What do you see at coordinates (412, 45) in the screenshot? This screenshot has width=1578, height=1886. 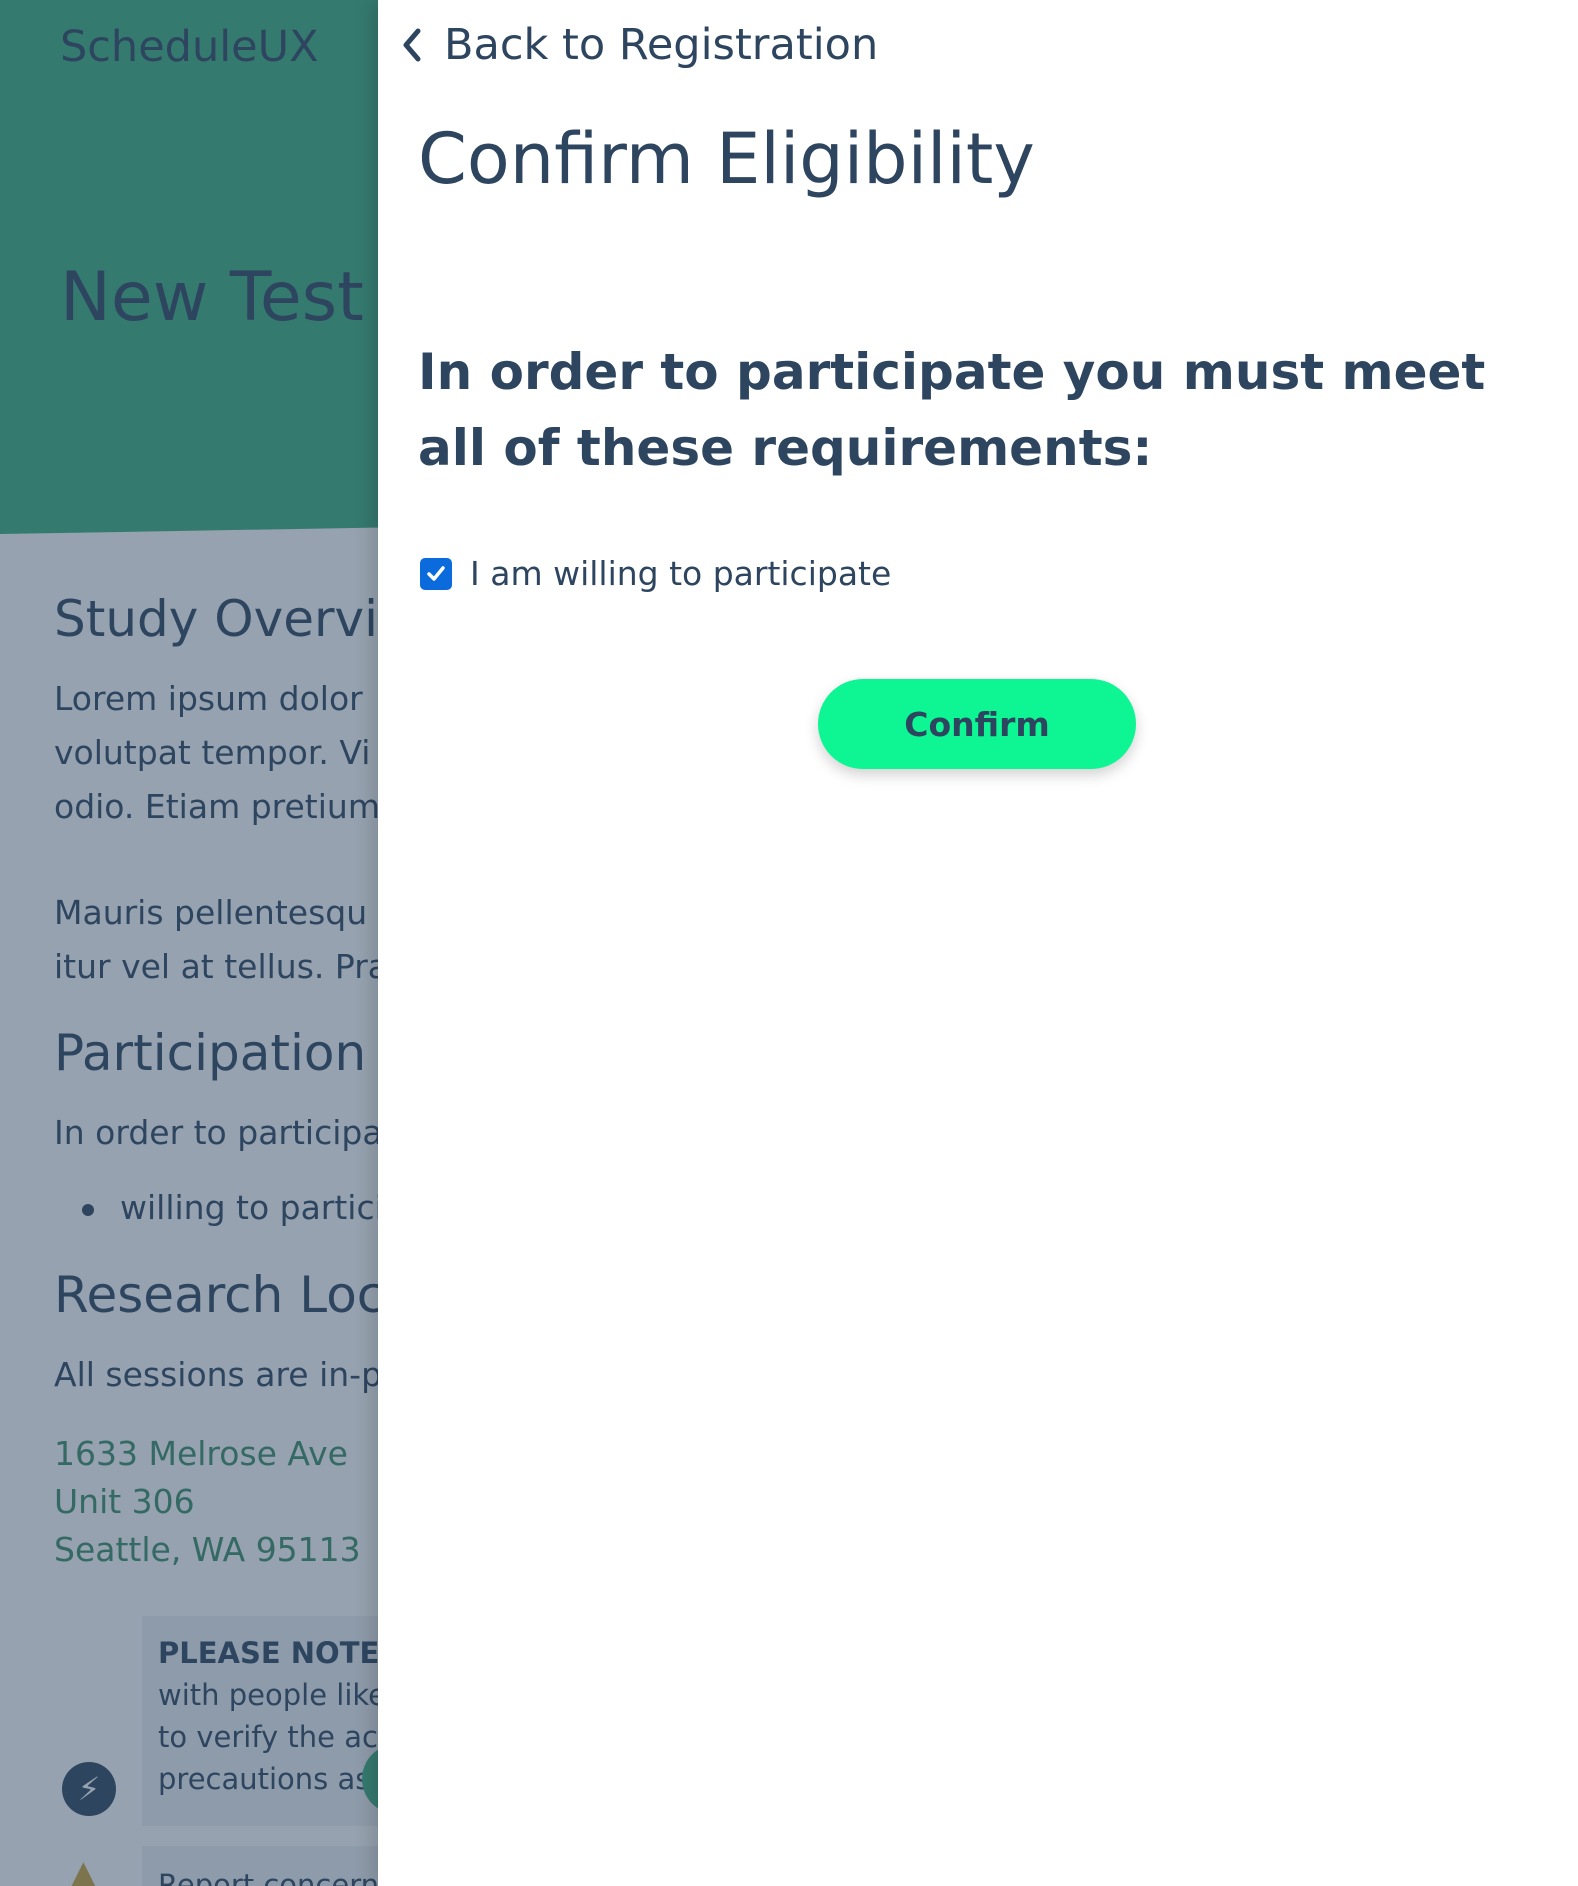 I see `chevron-left-icon` at bounding box center [412, 45].